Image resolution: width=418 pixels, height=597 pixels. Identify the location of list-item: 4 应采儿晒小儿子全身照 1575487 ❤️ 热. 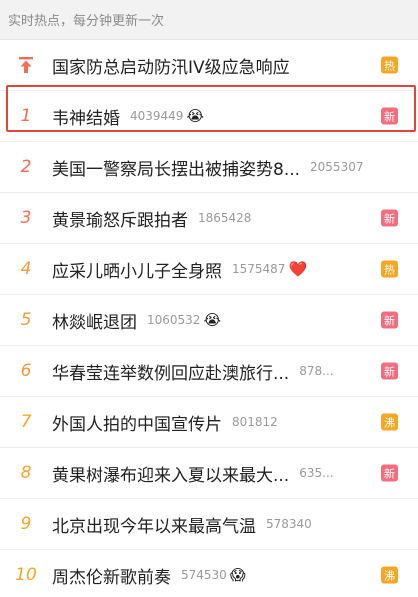
(209, 269).